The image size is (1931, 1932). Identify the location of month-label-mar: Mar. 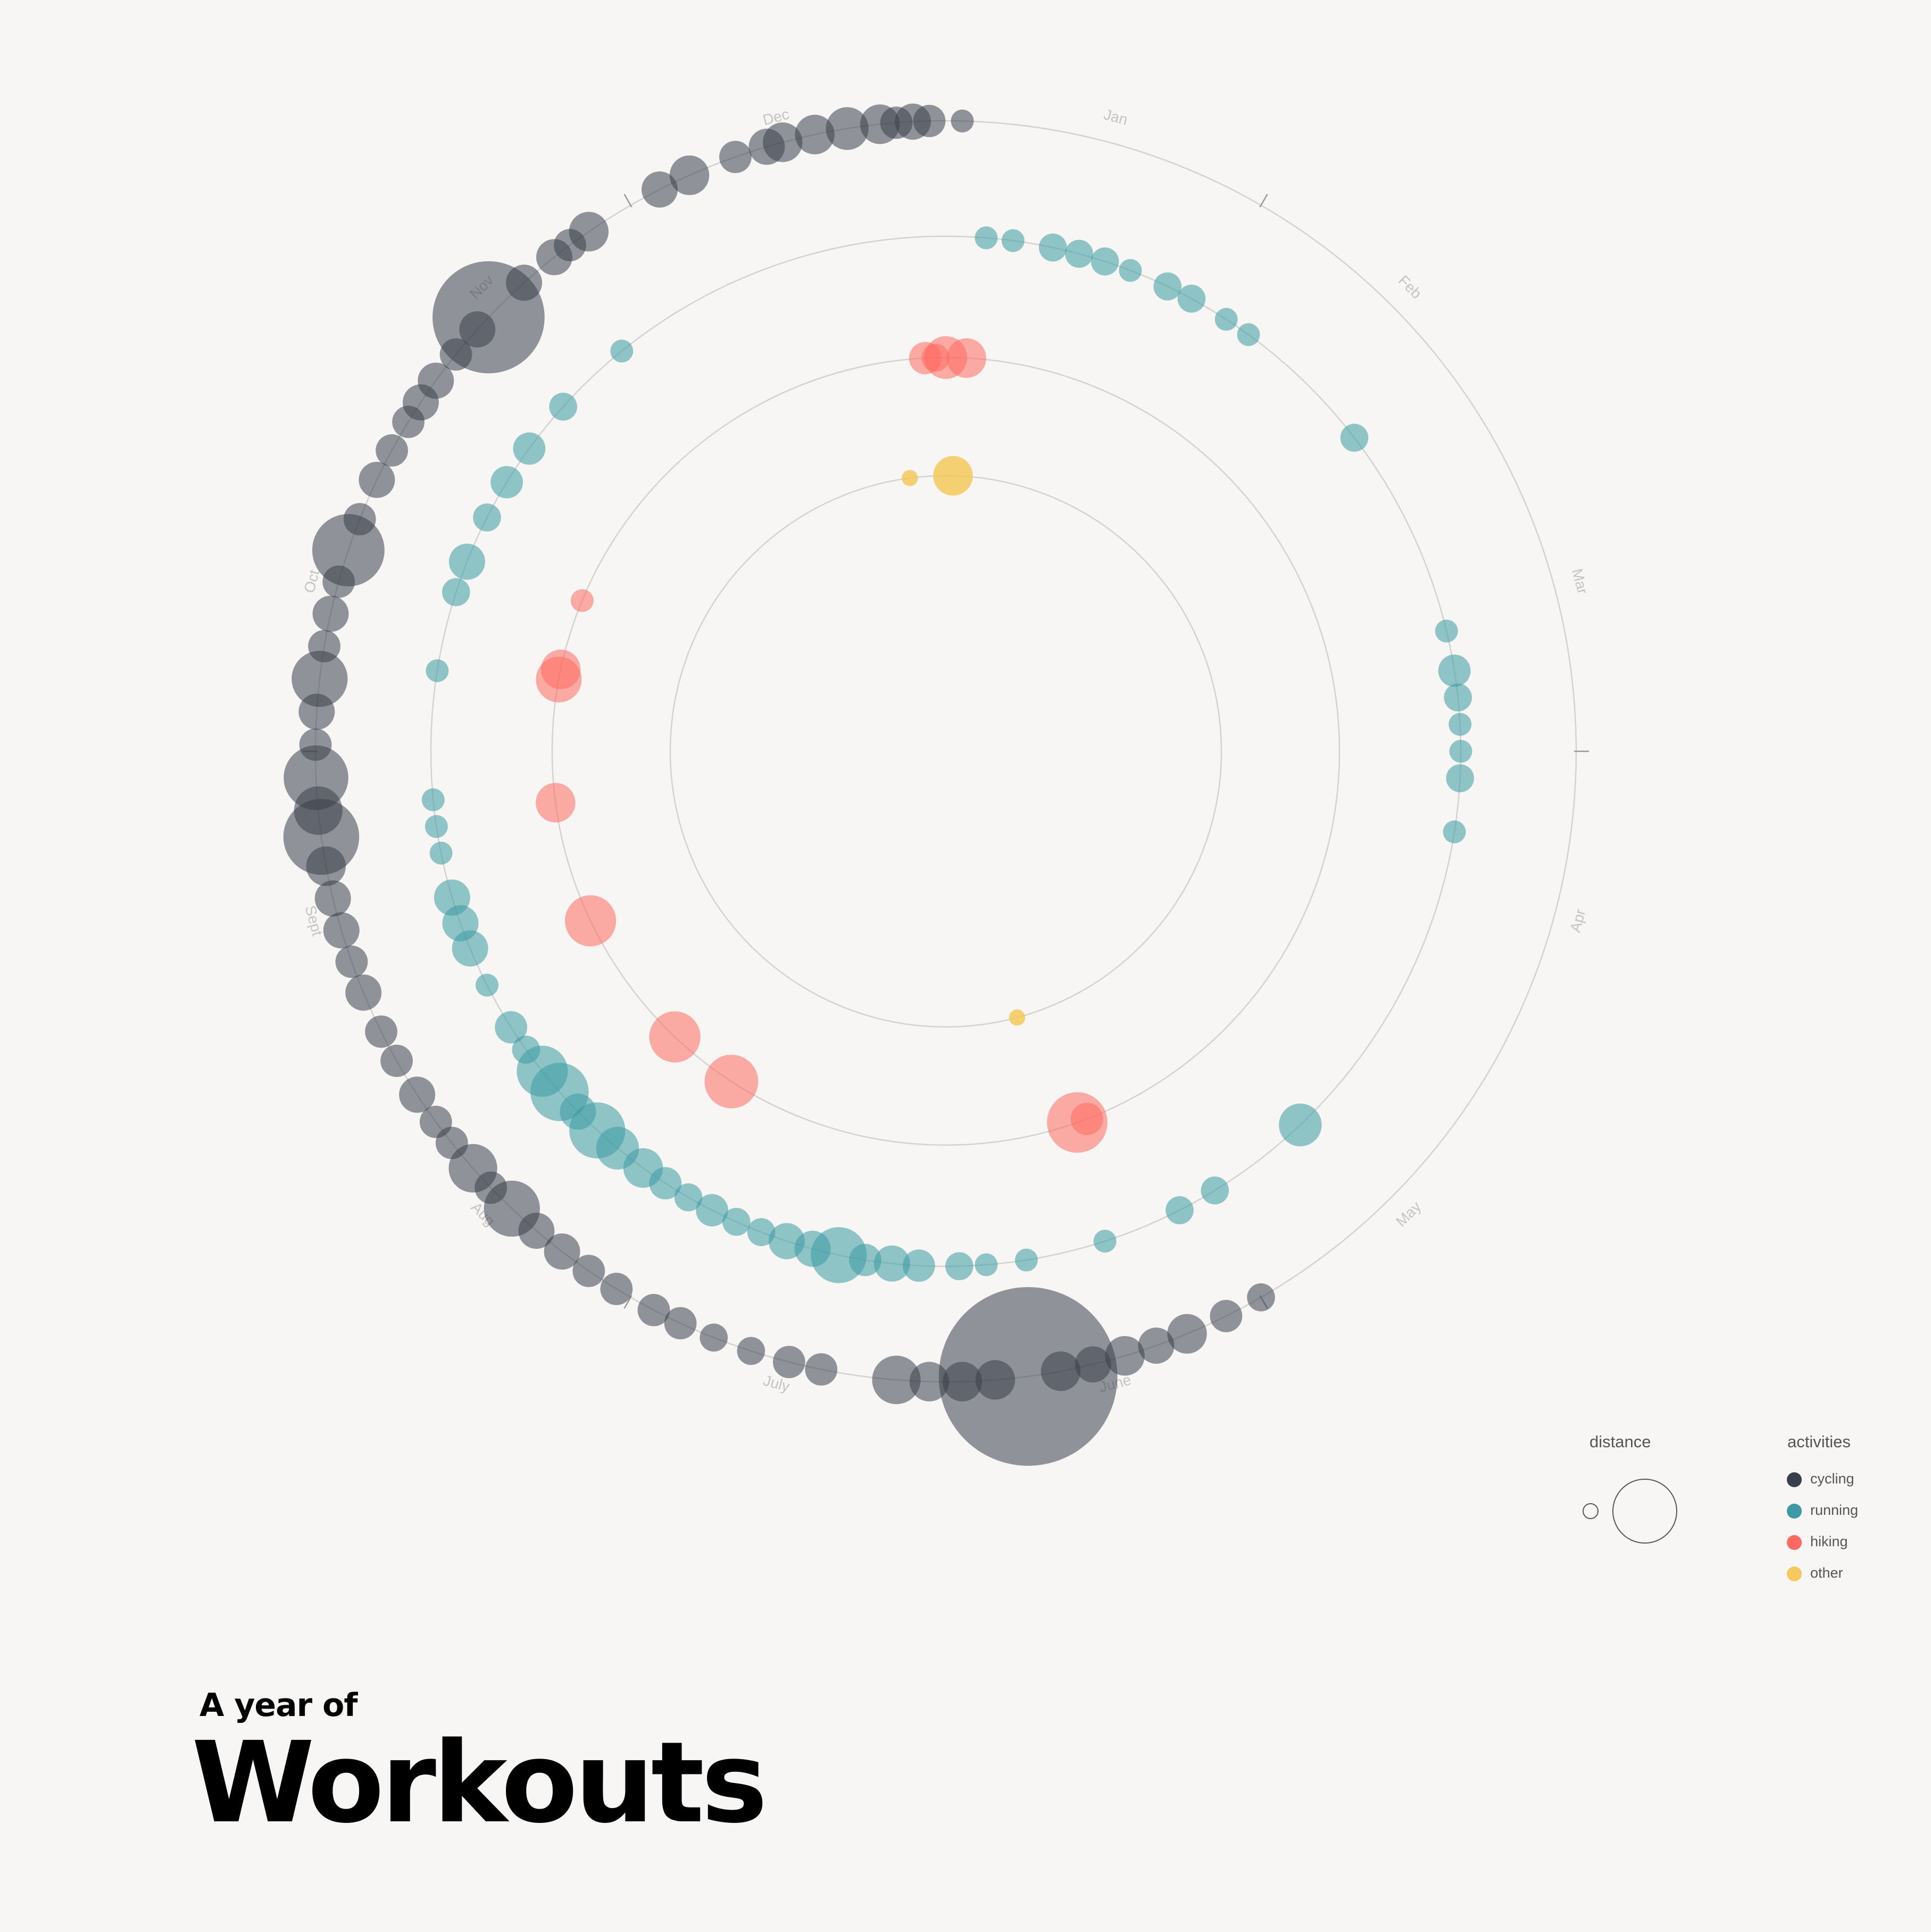
(1580, 581).